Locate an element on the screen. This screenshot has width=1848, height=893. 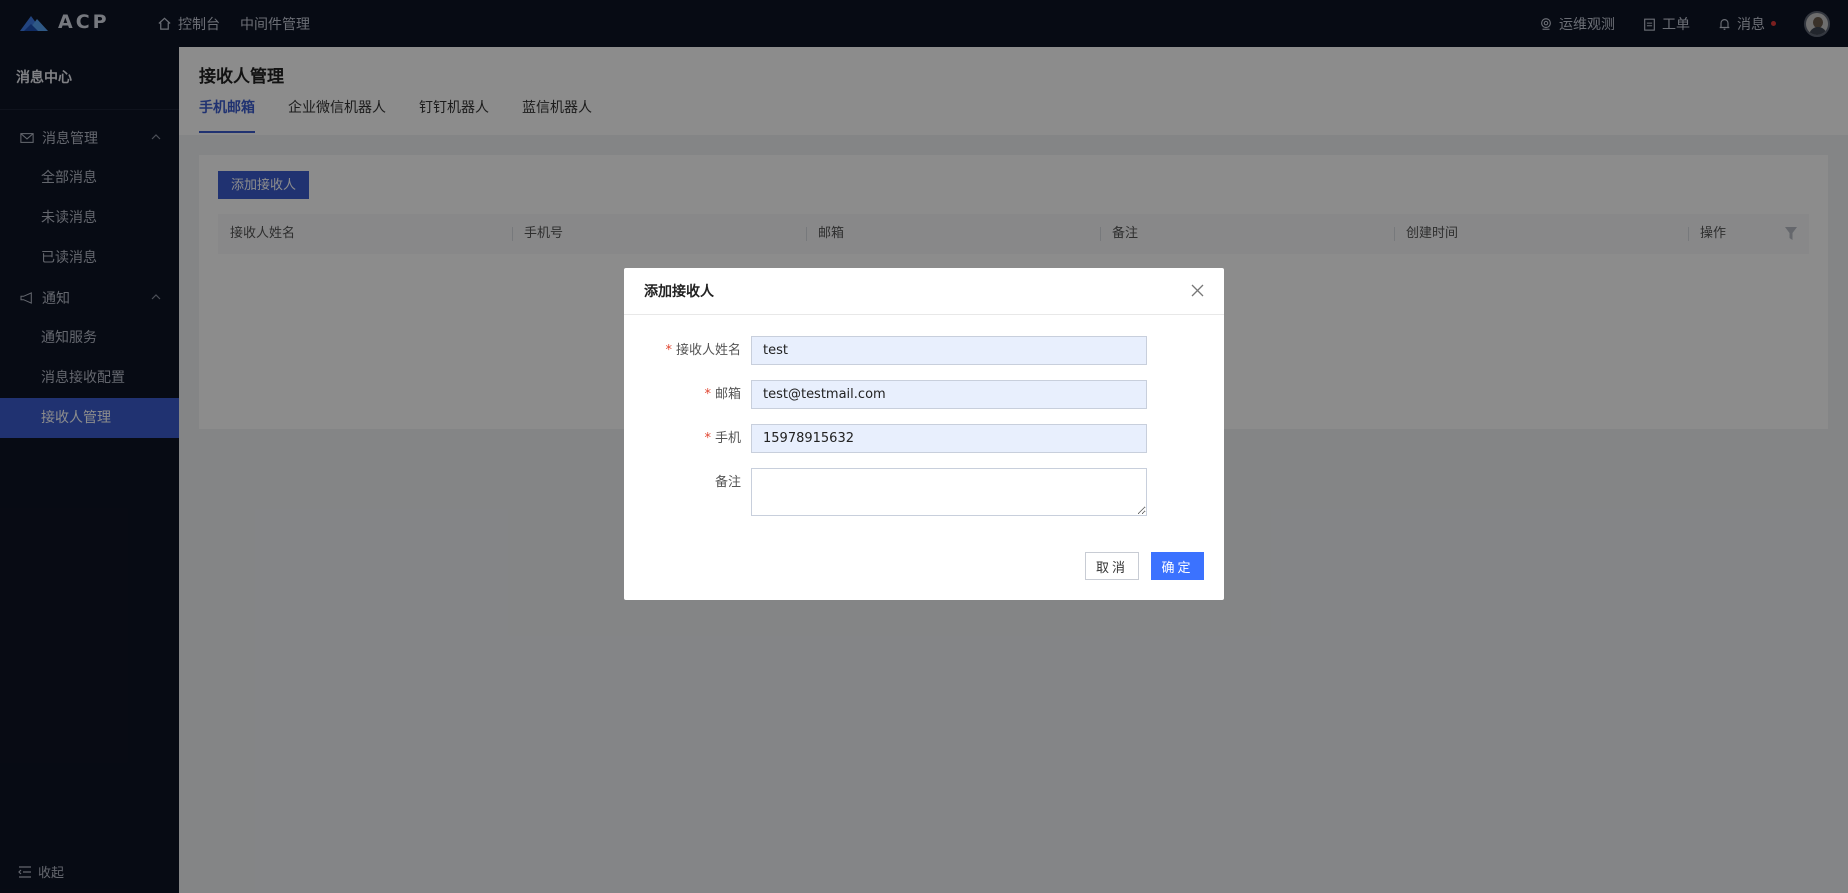
receiver-name-input is located at coordinates (949, 350).